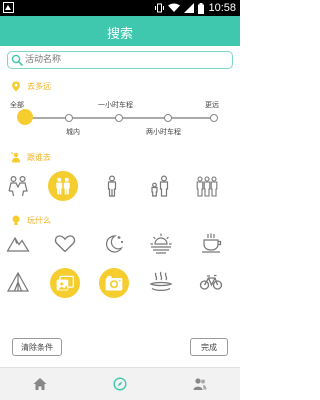 This screenshot has width=320, height=400. Describe the element at coordinates (214, 118) in the screenshot. I see `slider-stop-farther` at that location.